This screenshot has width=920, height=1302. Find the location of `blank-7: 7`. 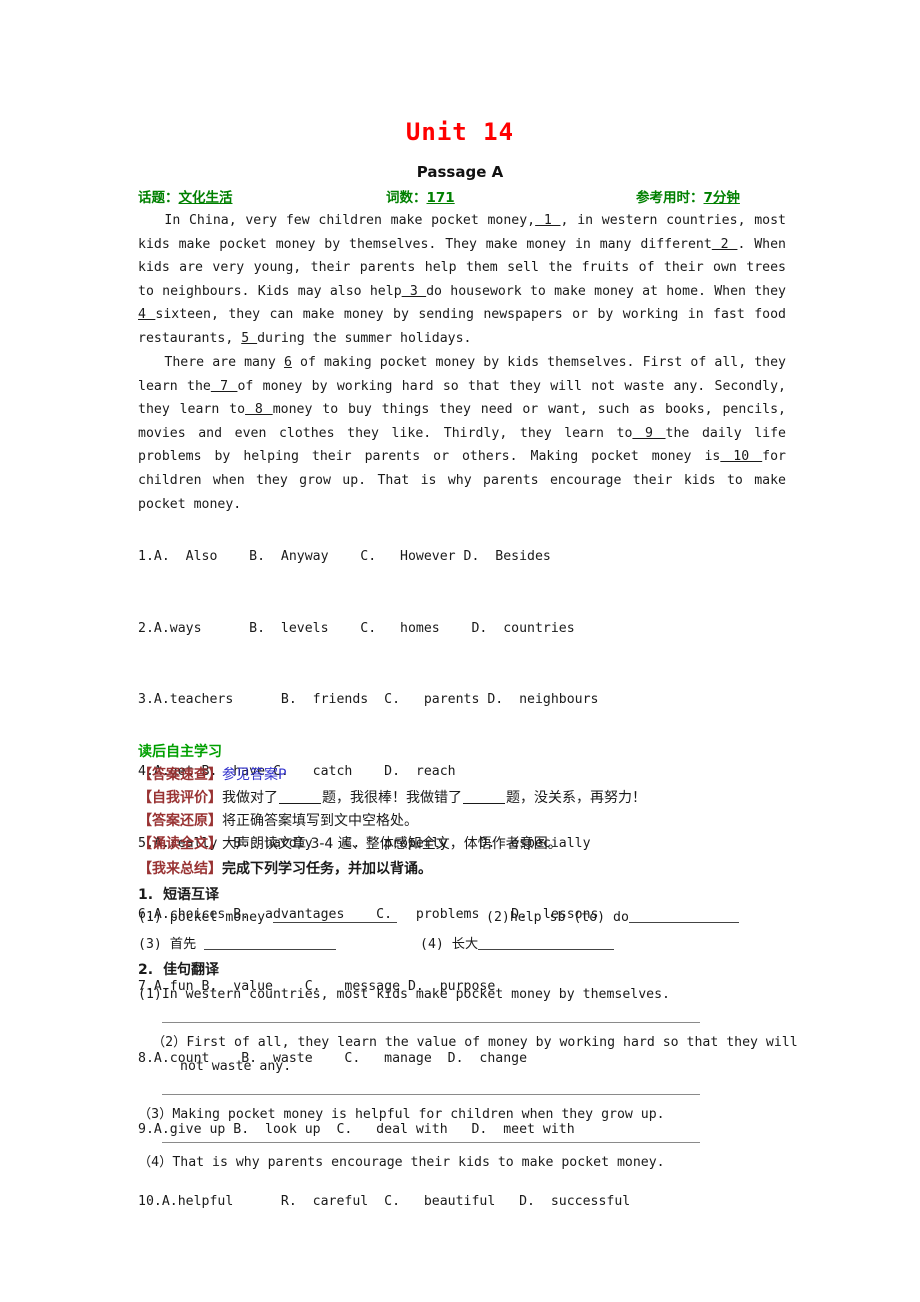

blank-7: 7 is located at coordinates (224, 386).